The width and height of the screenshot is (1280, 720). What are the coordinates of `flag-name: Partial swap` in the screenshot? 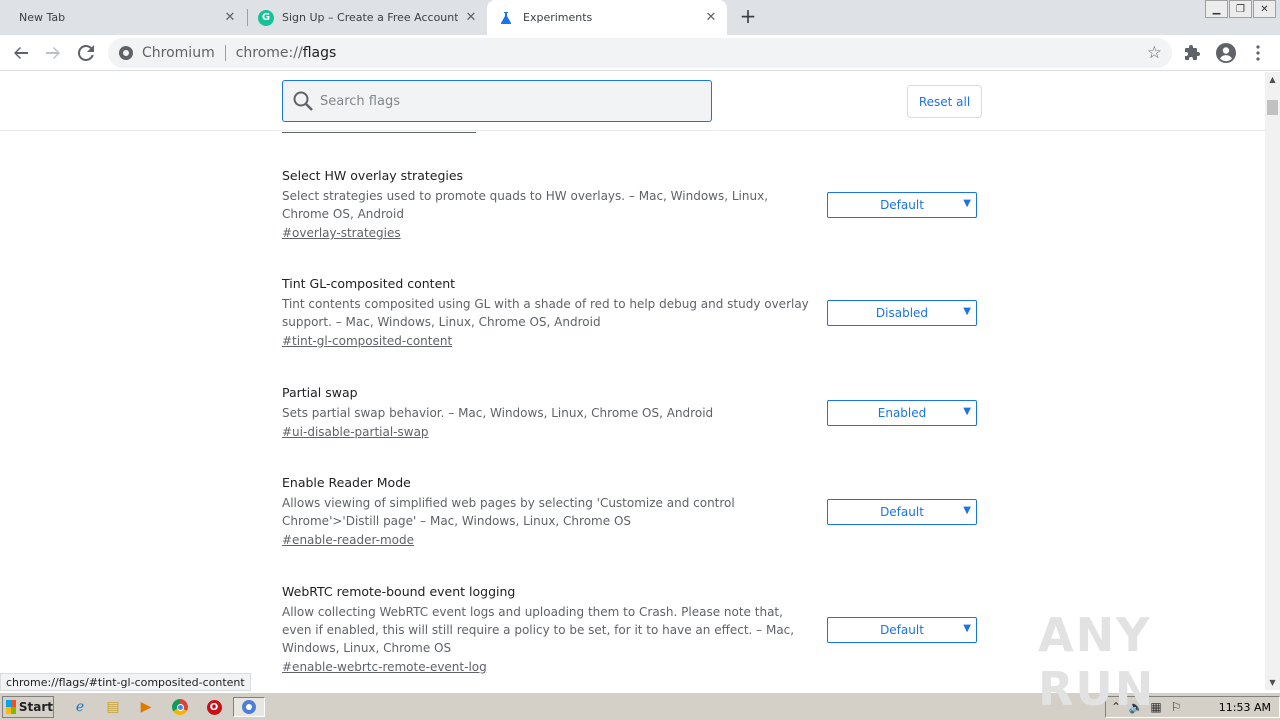 It's located at (320, 392).